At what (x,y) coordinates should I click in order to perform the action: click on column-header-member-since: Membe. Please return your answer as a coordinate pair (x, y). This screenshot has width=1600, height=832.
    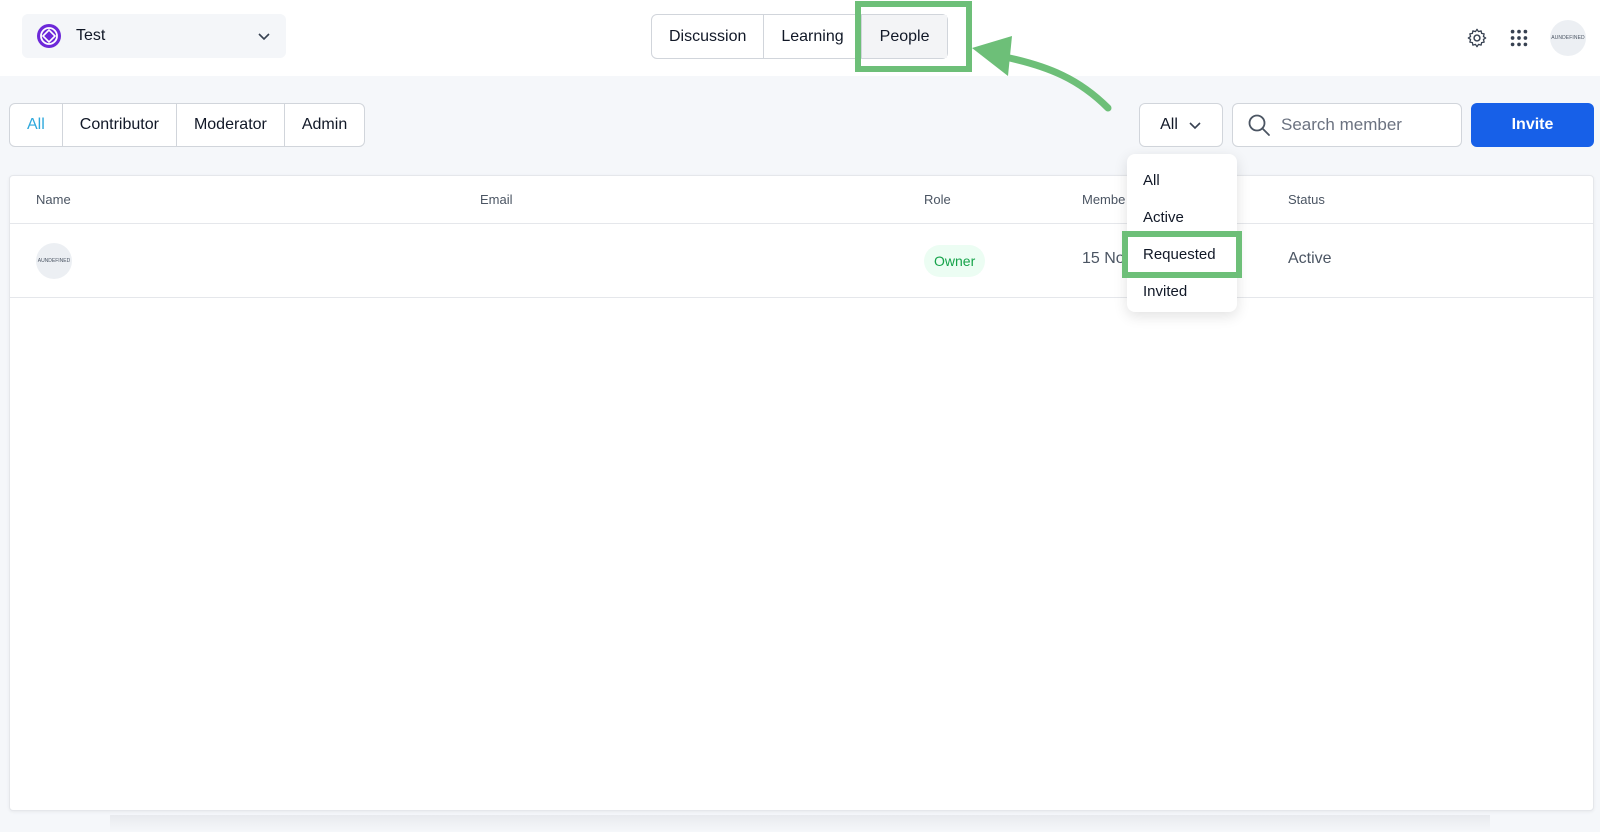
    Looking at the image, I should click on (1103, 199).